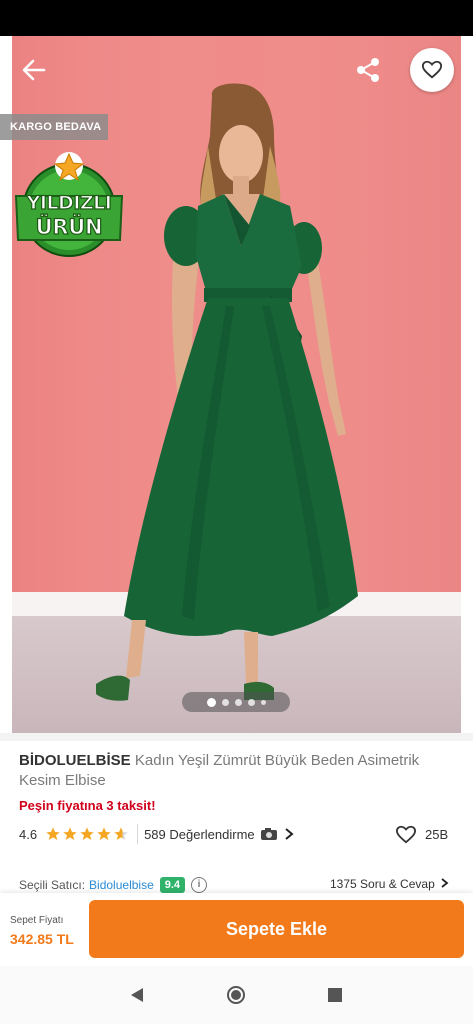 This screenshot has height=1024, width=473. I want to click on nav-recents-button, so click(335, 995).